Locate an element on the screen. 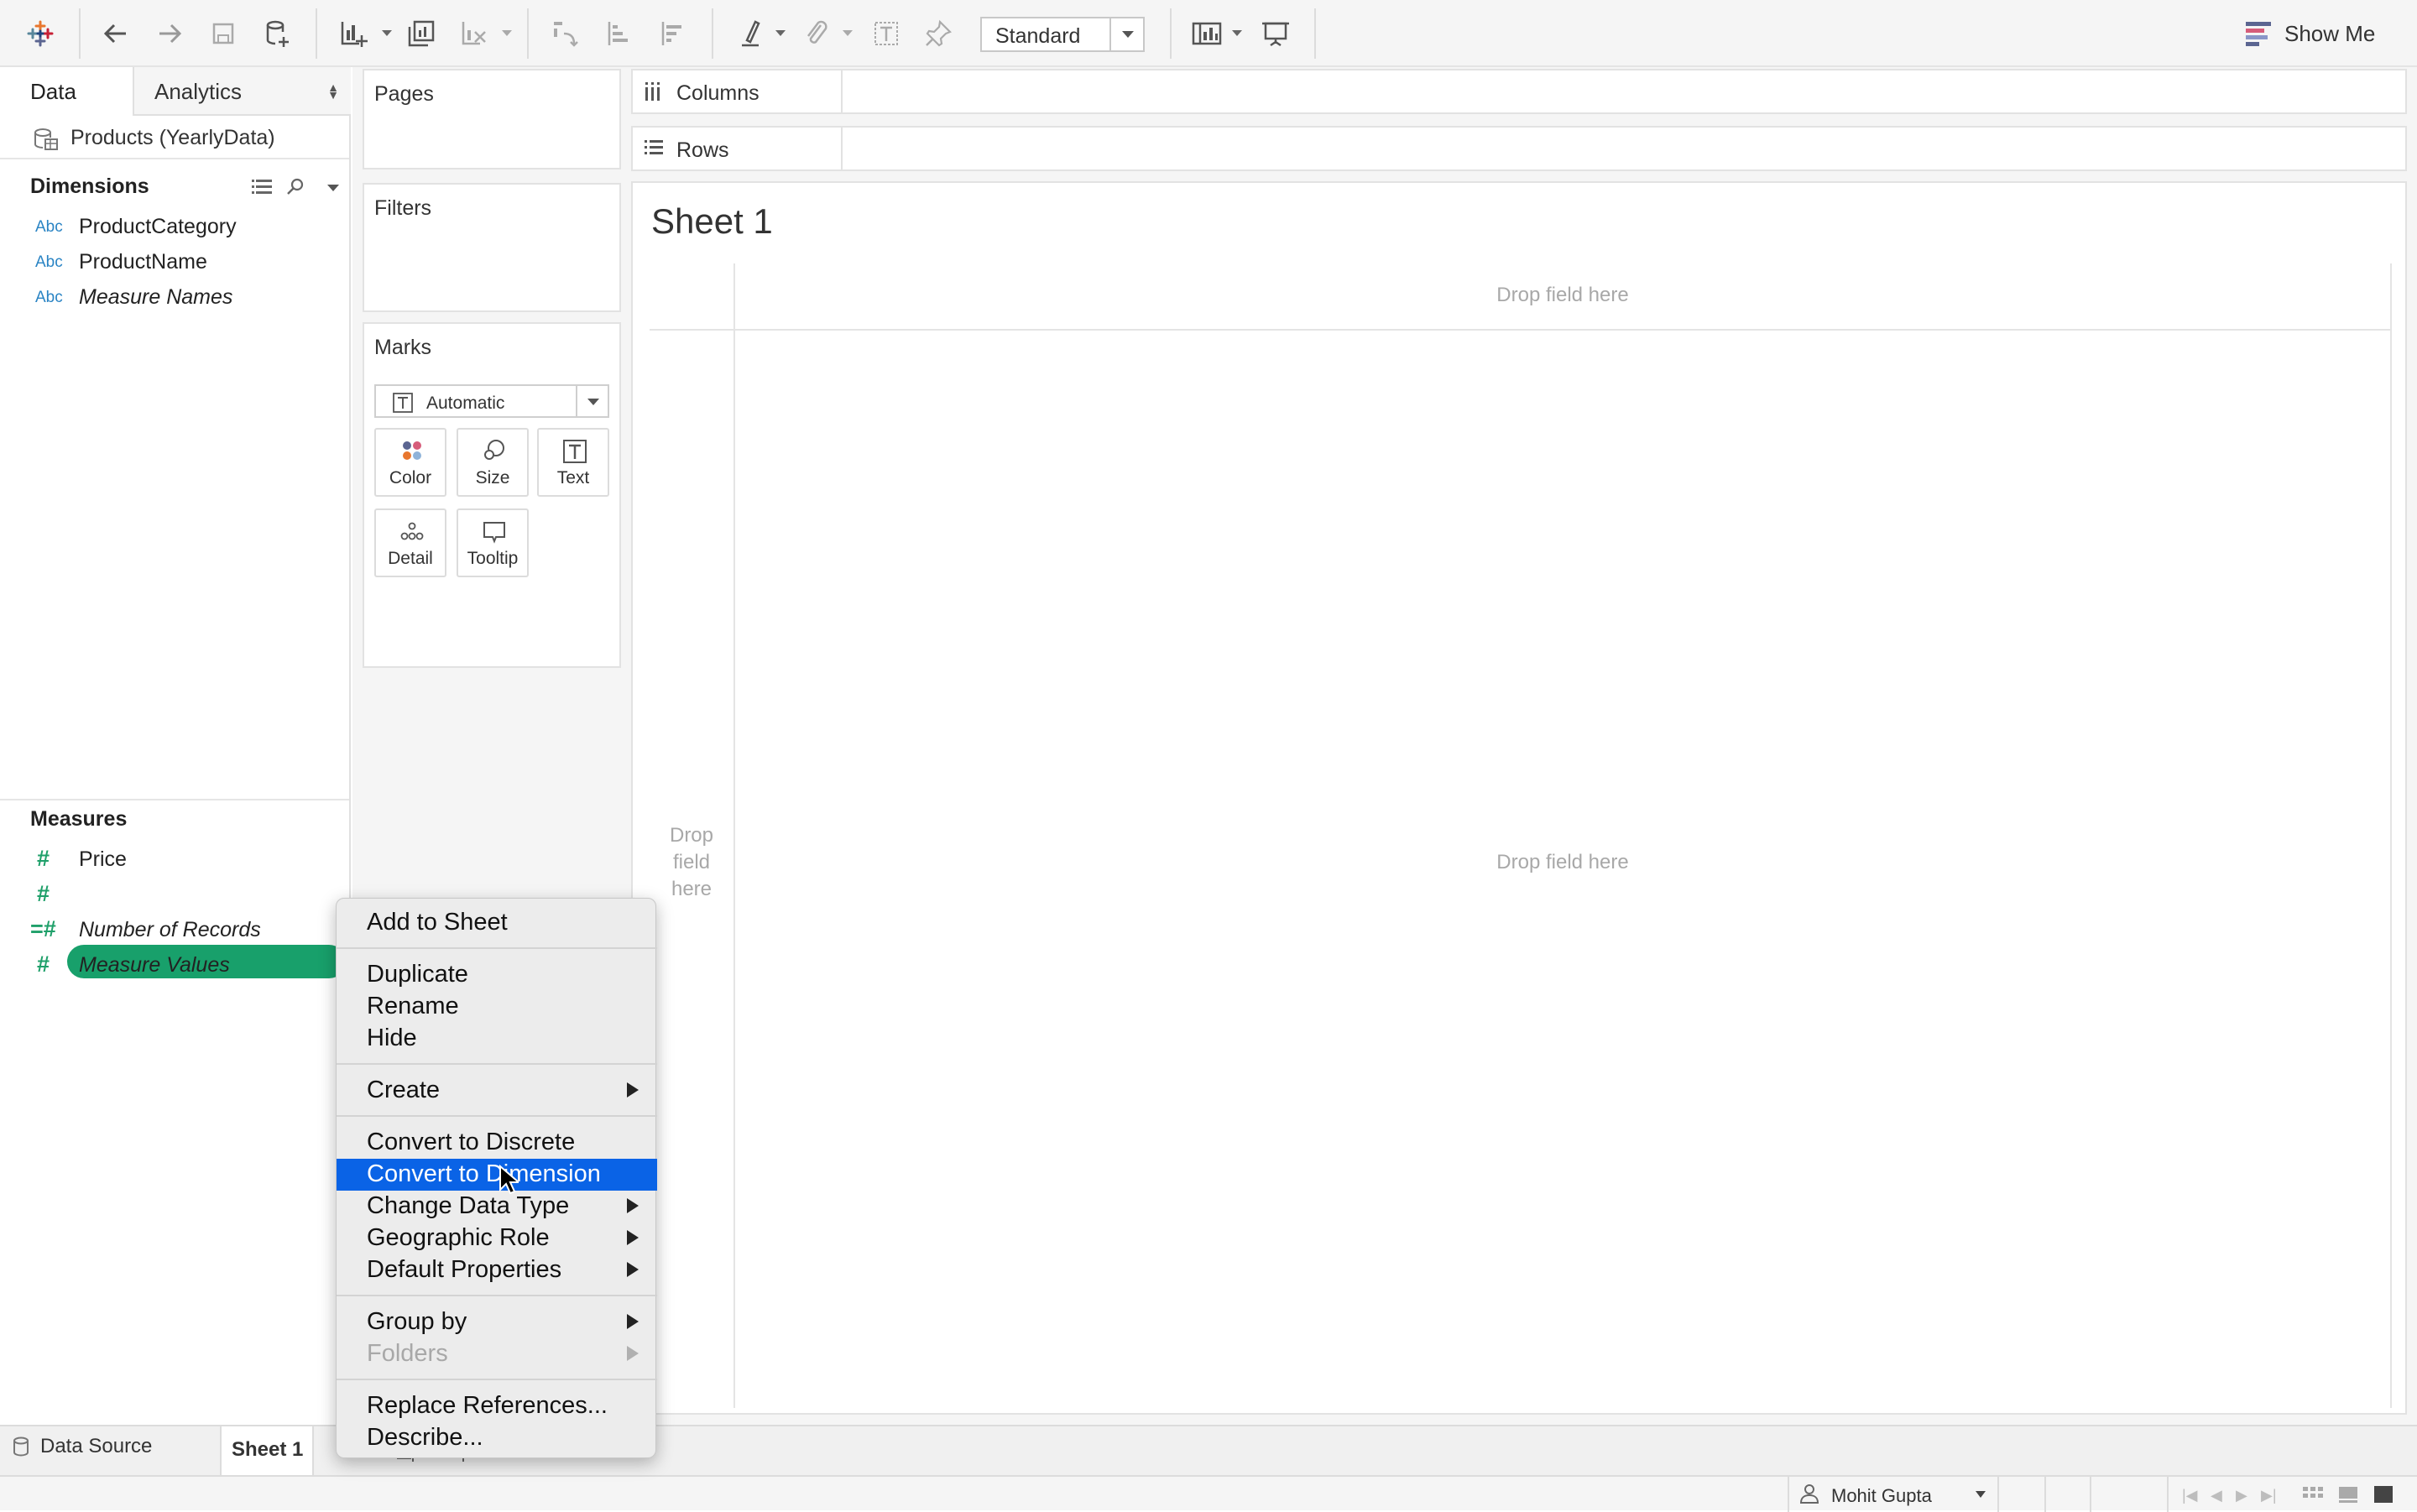 This screenshot has width=2417, height=1512. drop-zone-columns: Drop field here is located at coordinates (1562, 296).